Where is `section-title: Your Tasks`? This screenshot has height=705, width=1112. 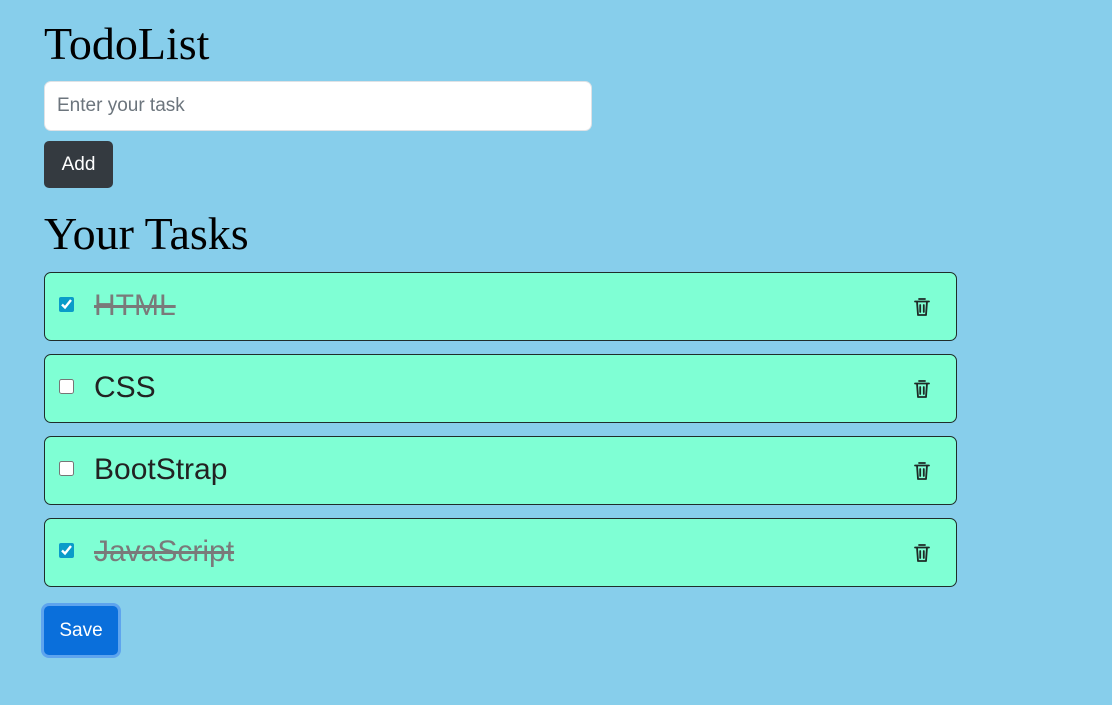 section-title: Your Tasks is located at coordinates (146, 233).